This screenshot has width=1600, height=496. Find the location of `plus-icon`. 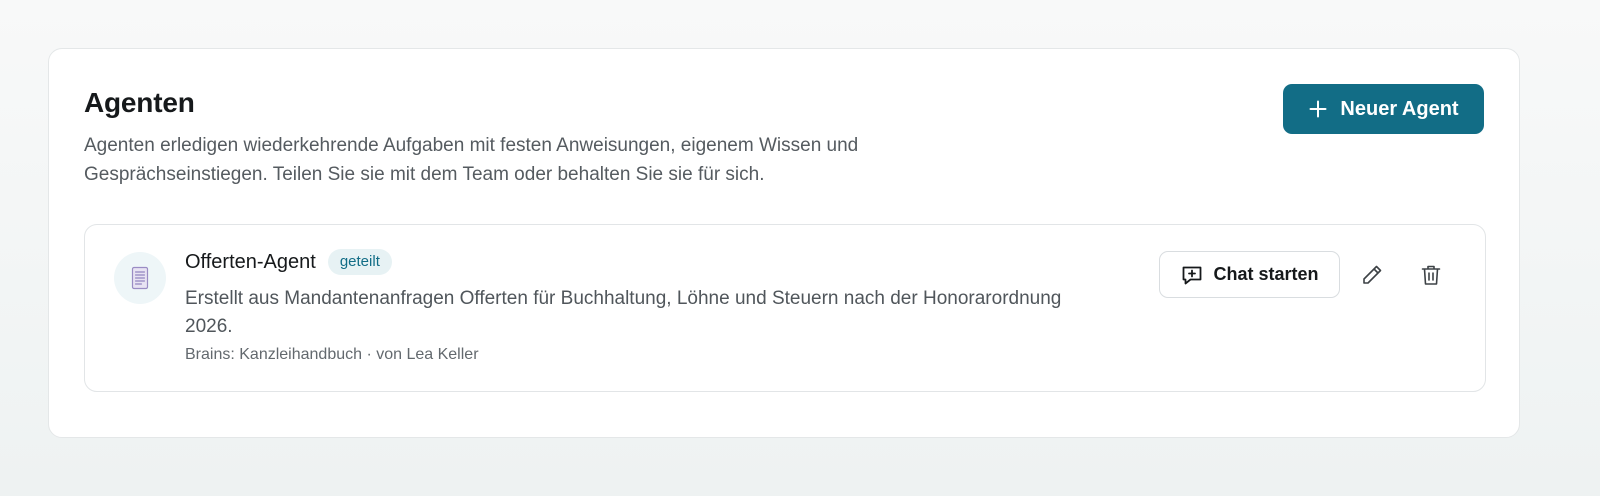

plus-icon is located at coordinates (1318, 109).